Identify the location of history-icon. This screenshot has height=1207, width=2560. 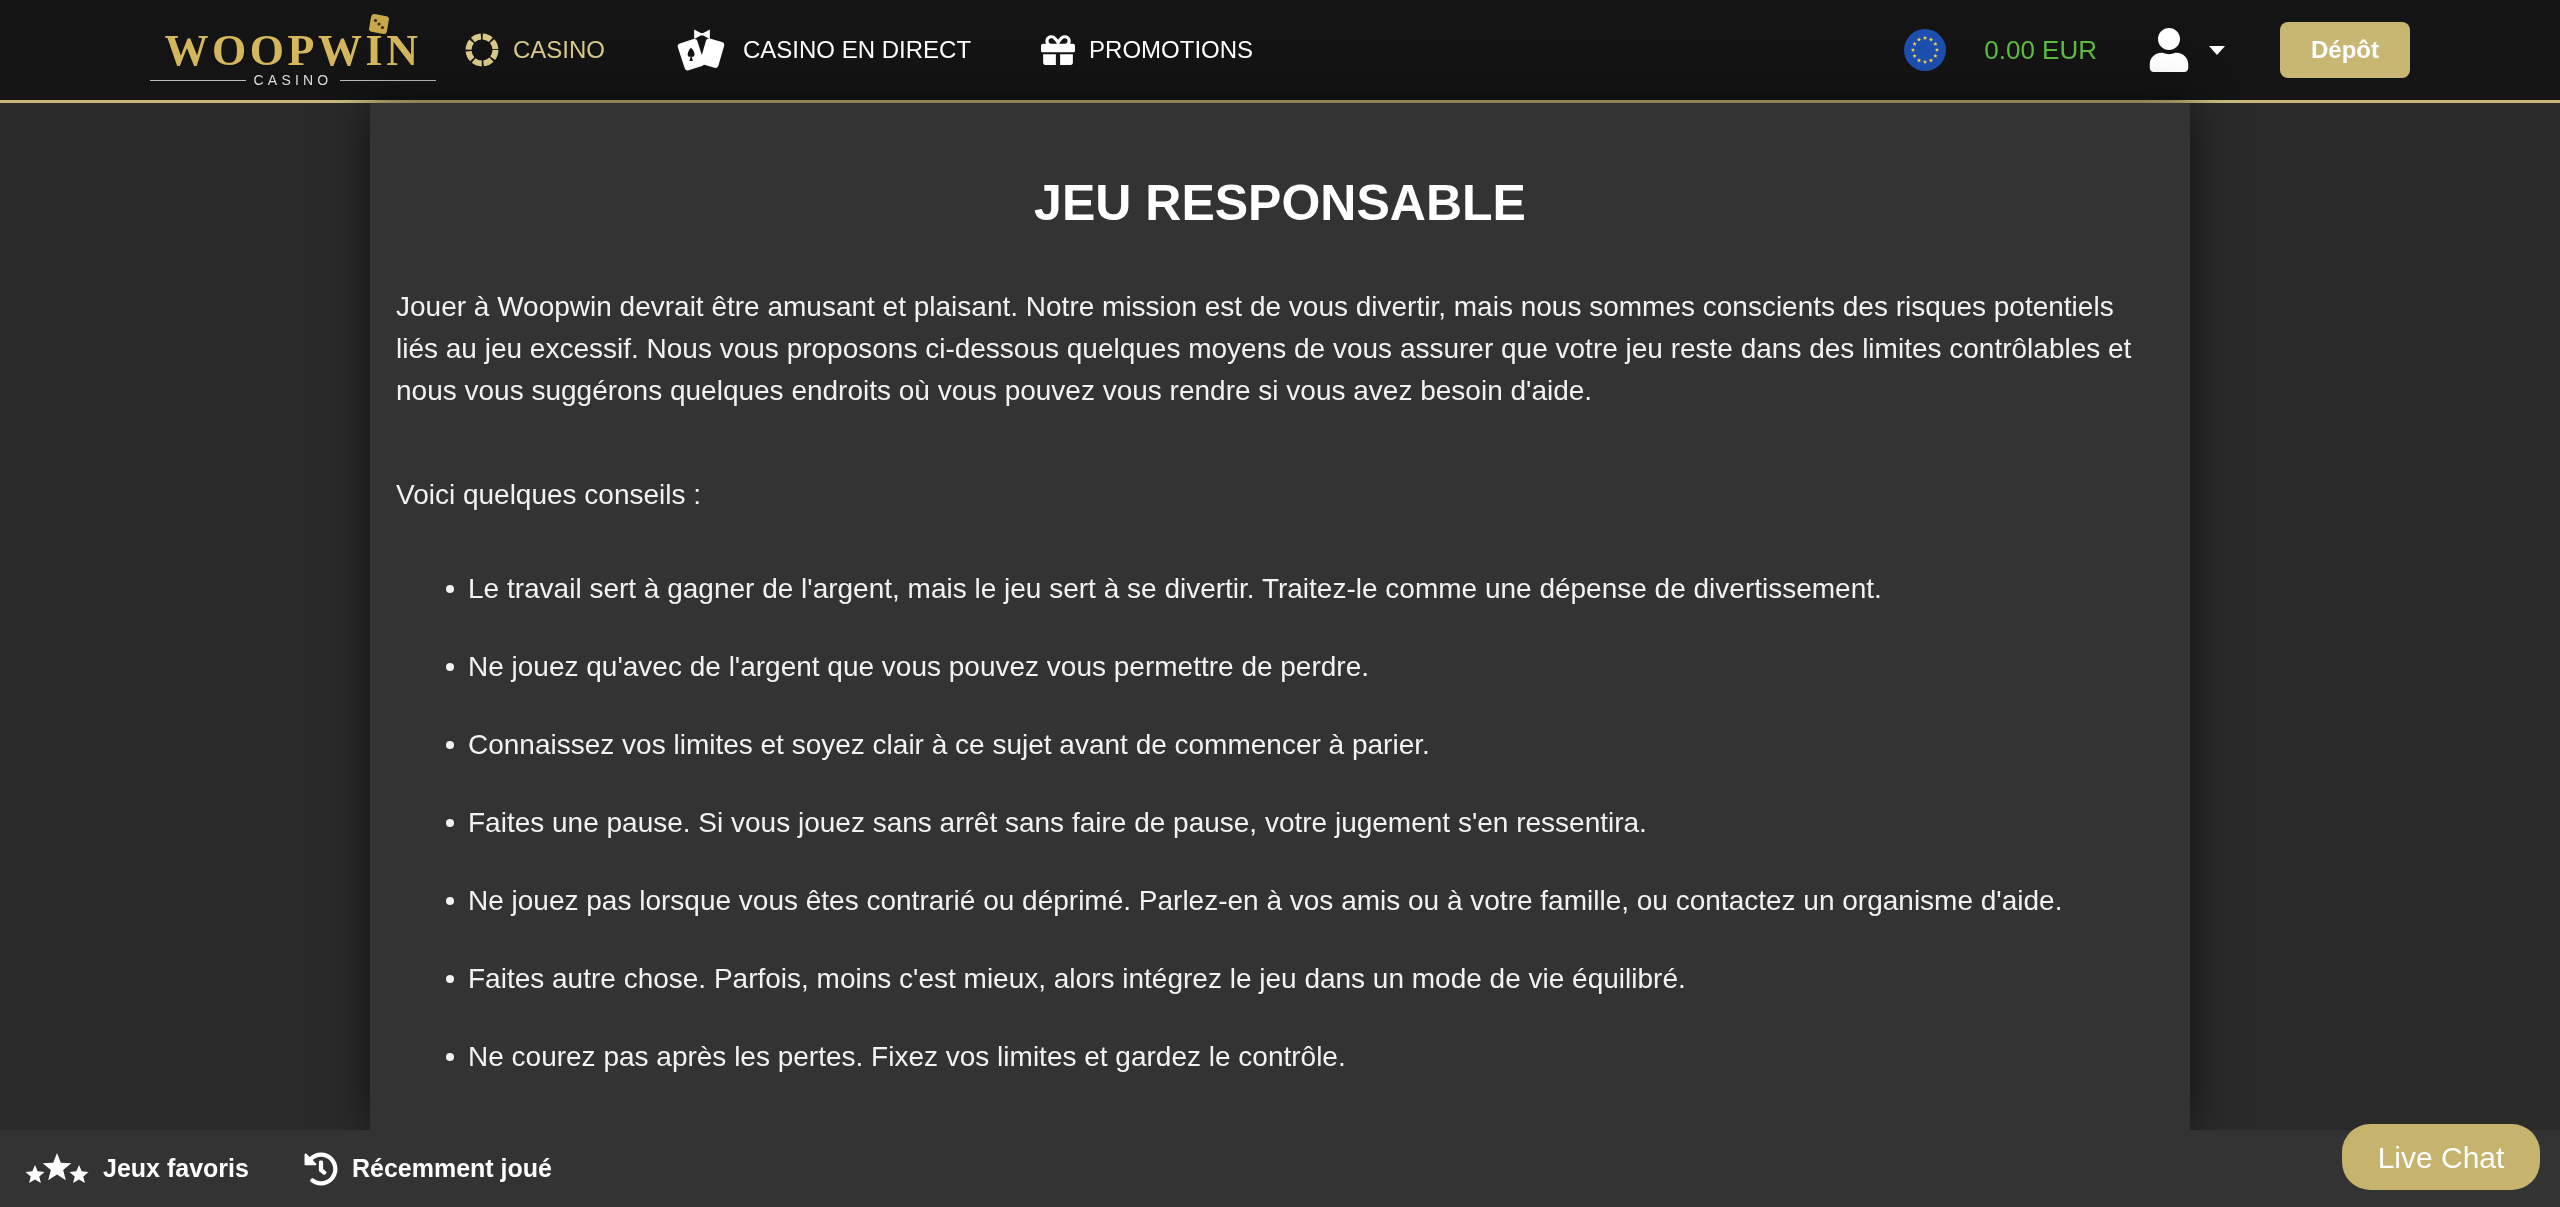
(320, 1168).